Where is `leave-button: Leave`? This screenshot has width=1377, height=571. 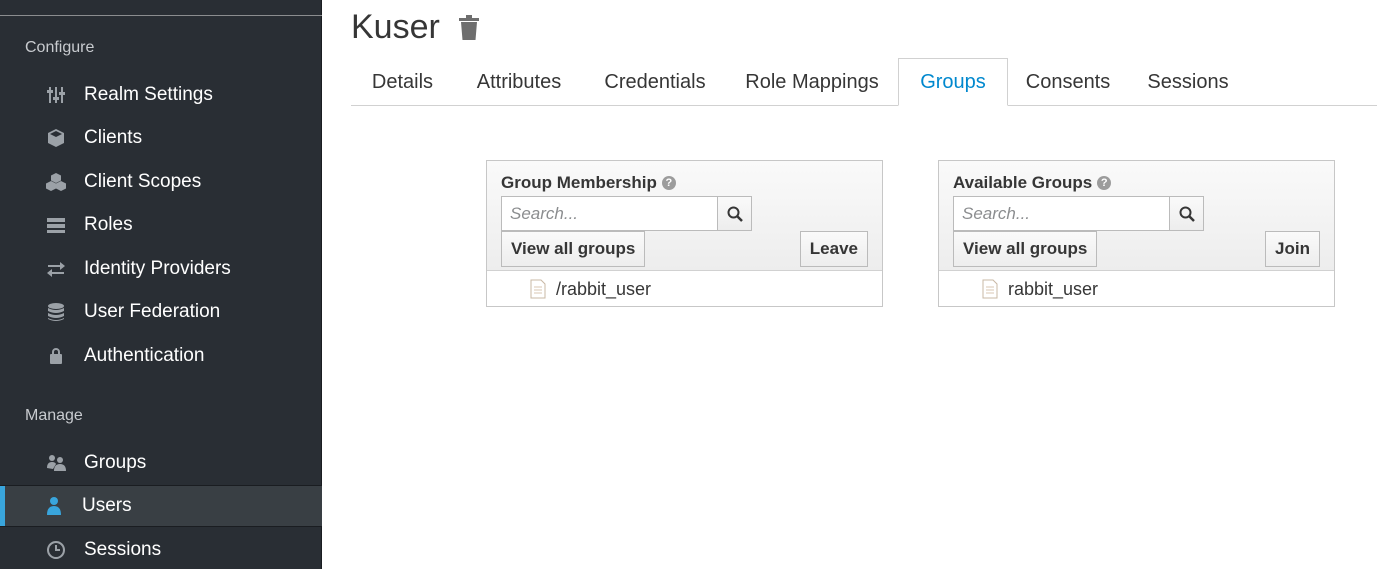 leave-button: Leave is located at coordinates (833, 249).